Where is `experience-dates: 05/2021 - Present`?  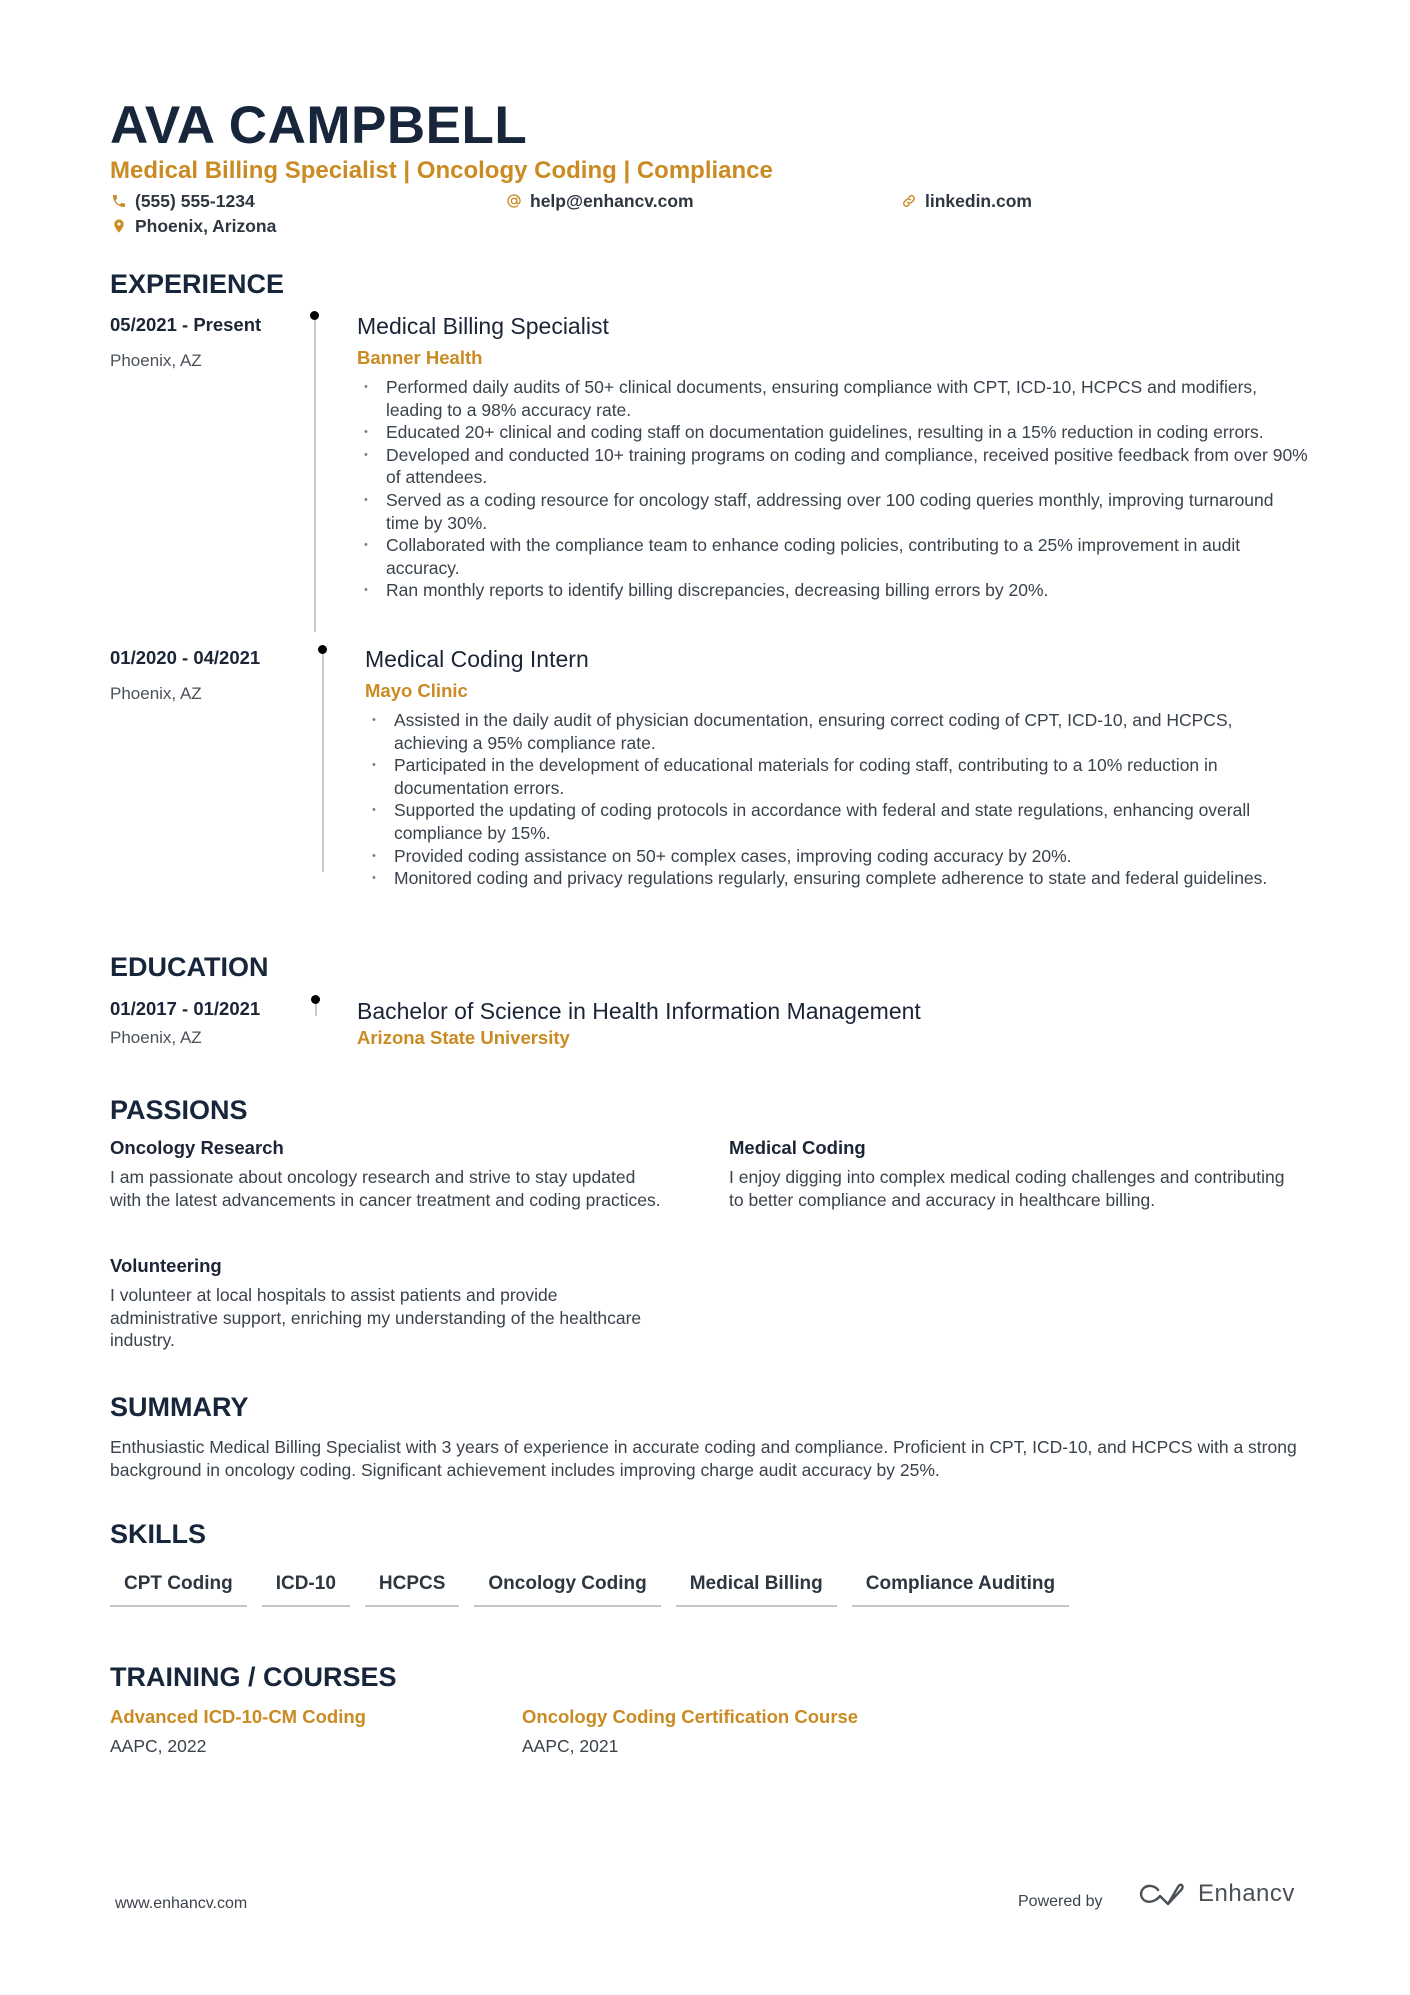
experience-dates: 05/2021 - Present is located at coordinates (186, 324).